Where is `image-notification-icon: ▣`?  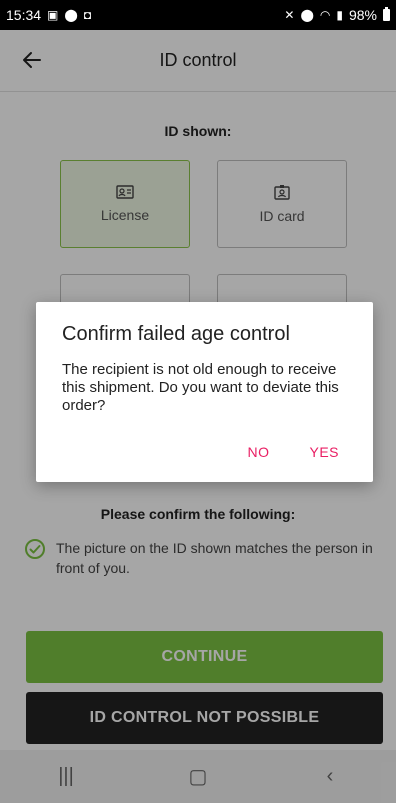
image-notification-icon: ▣ is located at coordinates (53, 15).